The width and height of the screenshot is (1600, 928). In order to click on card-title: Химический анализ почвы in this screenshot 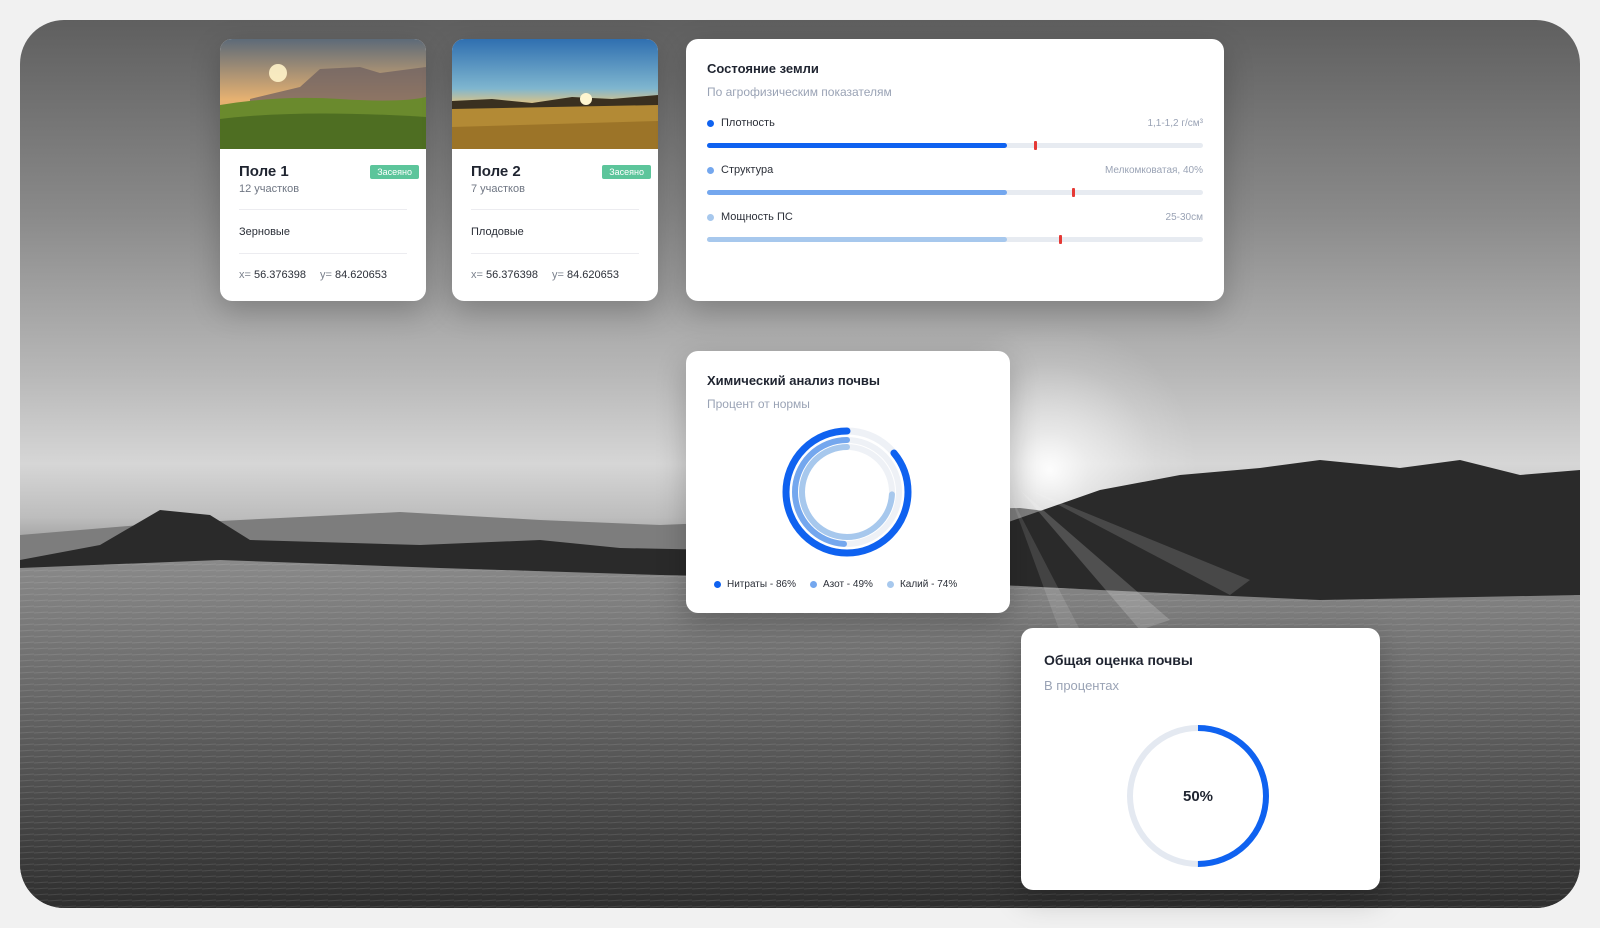, I will do `click(793, 380)`.